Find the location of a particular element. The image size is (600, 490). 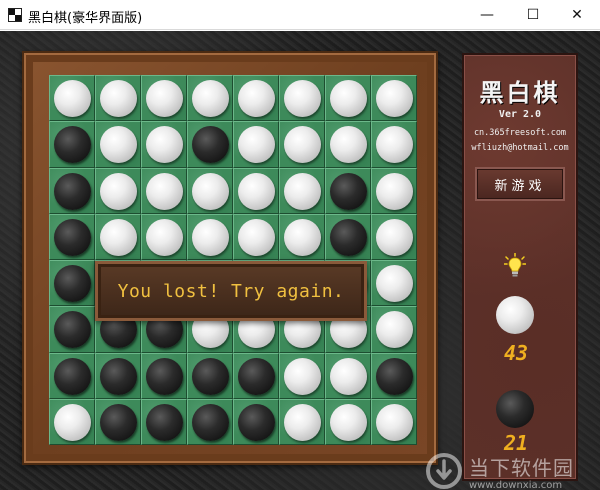

lightbulb-icon is located at coordinates (515, 266).